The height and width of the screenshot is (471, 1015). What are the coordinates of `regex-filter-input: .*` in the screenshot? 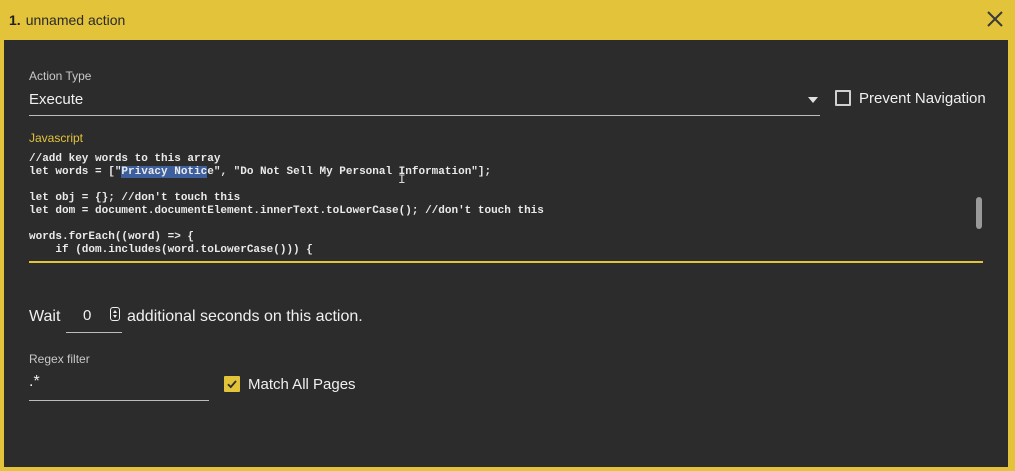 It's located at (119, 385).